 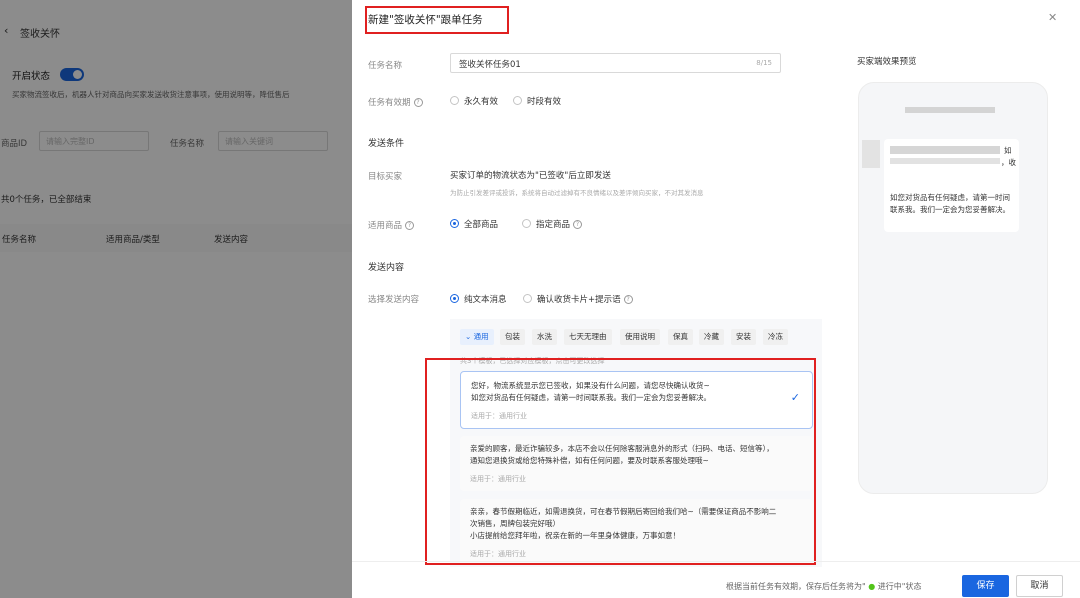 What do you see at coordinates (544, 102) in the screenshot?
I see `validity-period-label: 时段有效` at bounding box center [544, 102].